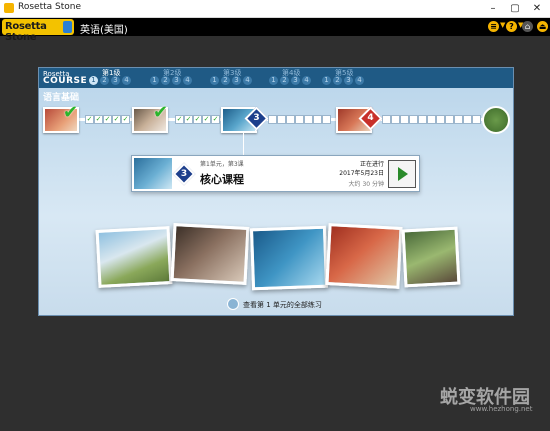 The height and width of the screenshot is (431, 550). What do you see at coordinates (493, 26) in the screenshot?
I see `menu-icon: ≡` at bounding box center [493, 26].